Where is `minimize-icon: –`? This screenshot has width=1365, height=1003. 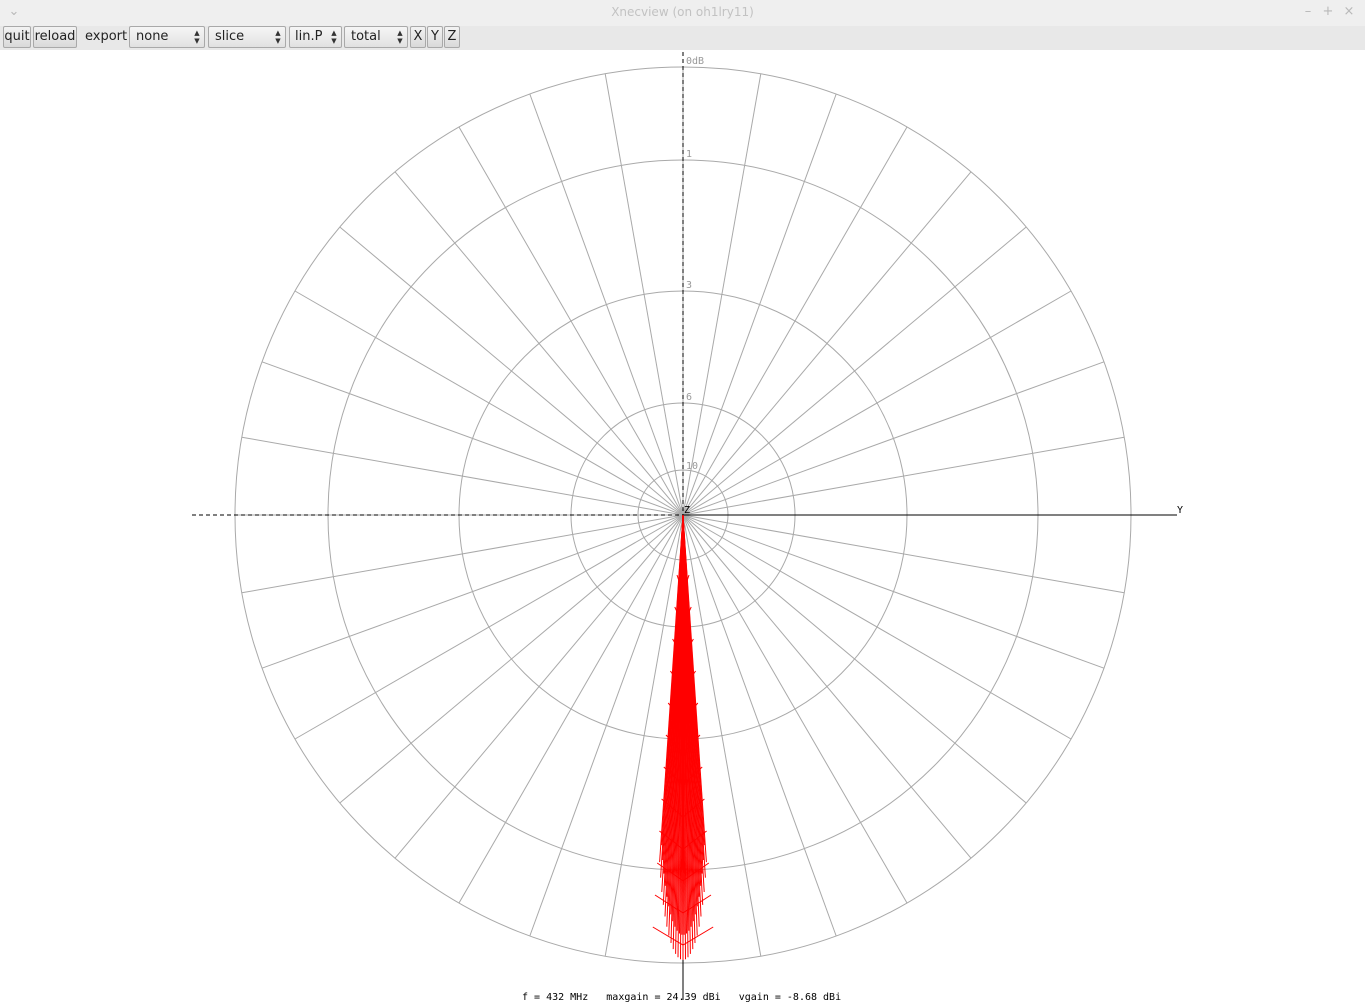 minimize-icon: – is located at coordinates (1308, 11).